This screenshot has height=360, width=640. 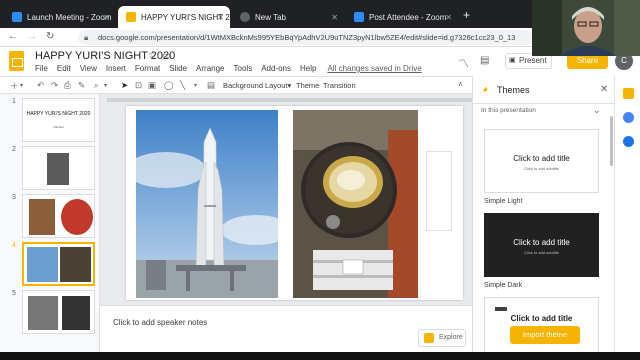 I want to click on paint-format-icon: ✎, so click(x=81, y=85).